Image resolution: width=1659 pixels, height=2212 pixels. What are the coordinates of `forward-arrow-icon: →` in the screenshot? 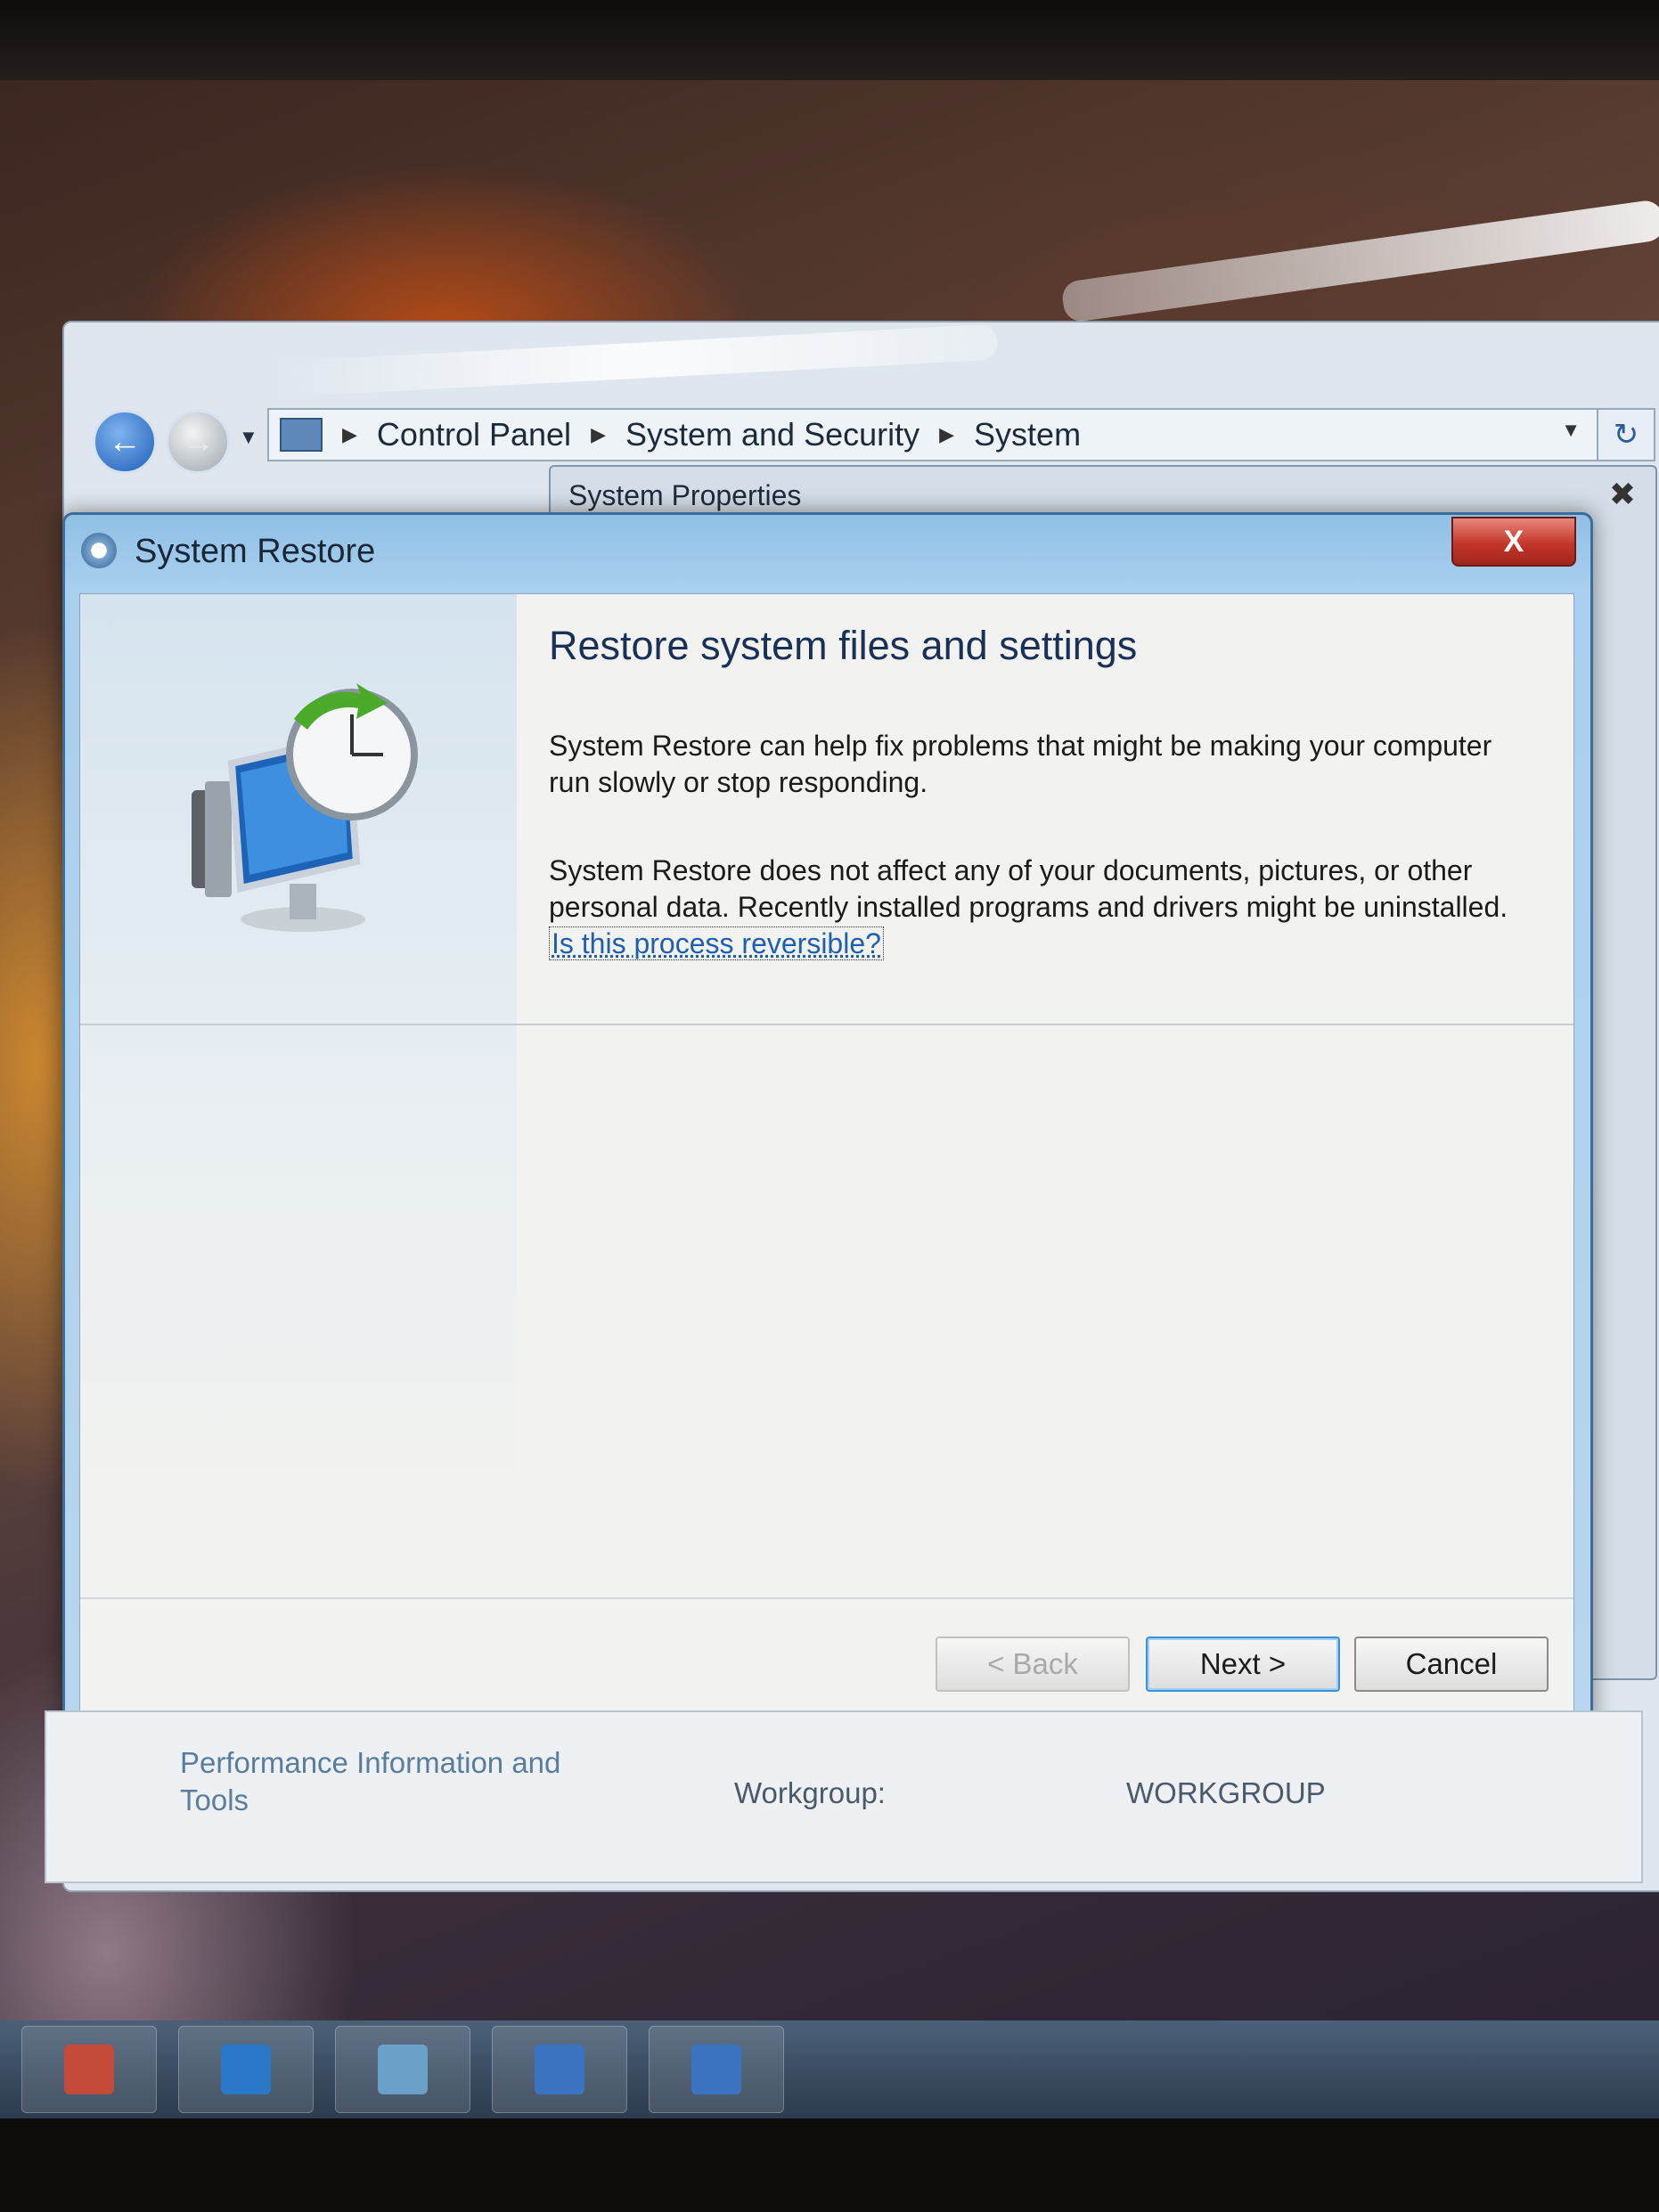 It's located at (198, 442).